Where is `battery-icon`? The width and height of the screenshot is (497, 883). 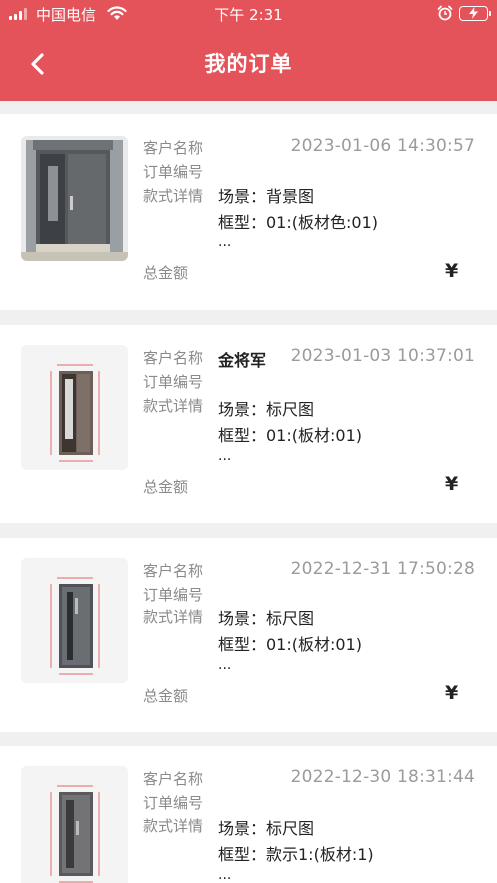 battery-icon is located at coordinates (475, 13).